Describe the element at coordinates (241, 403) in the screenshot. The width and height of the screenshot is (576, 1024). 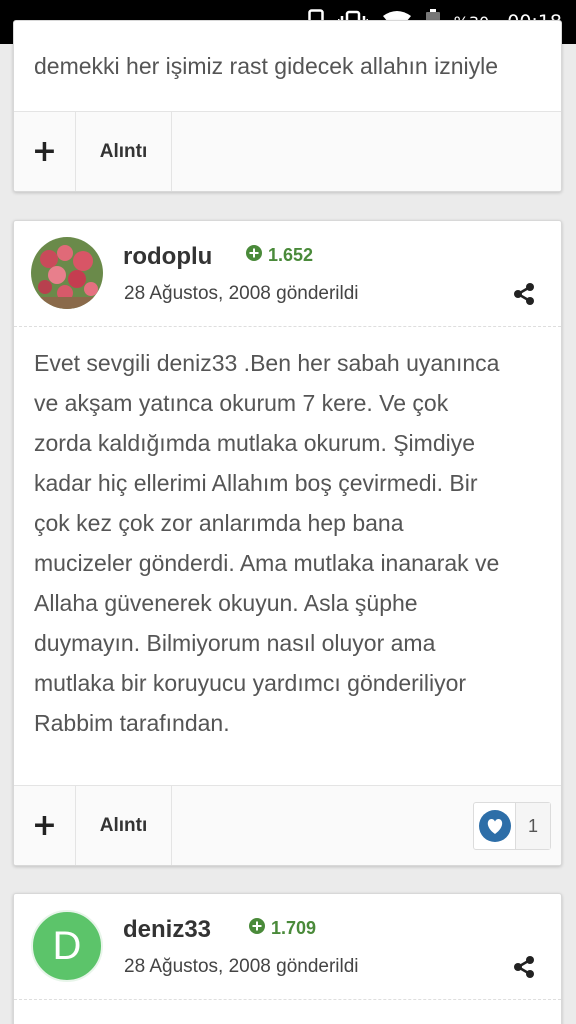
I see `post-body-line: ve akşam yatınca okurum 7 kere. Ve çok` at that location.